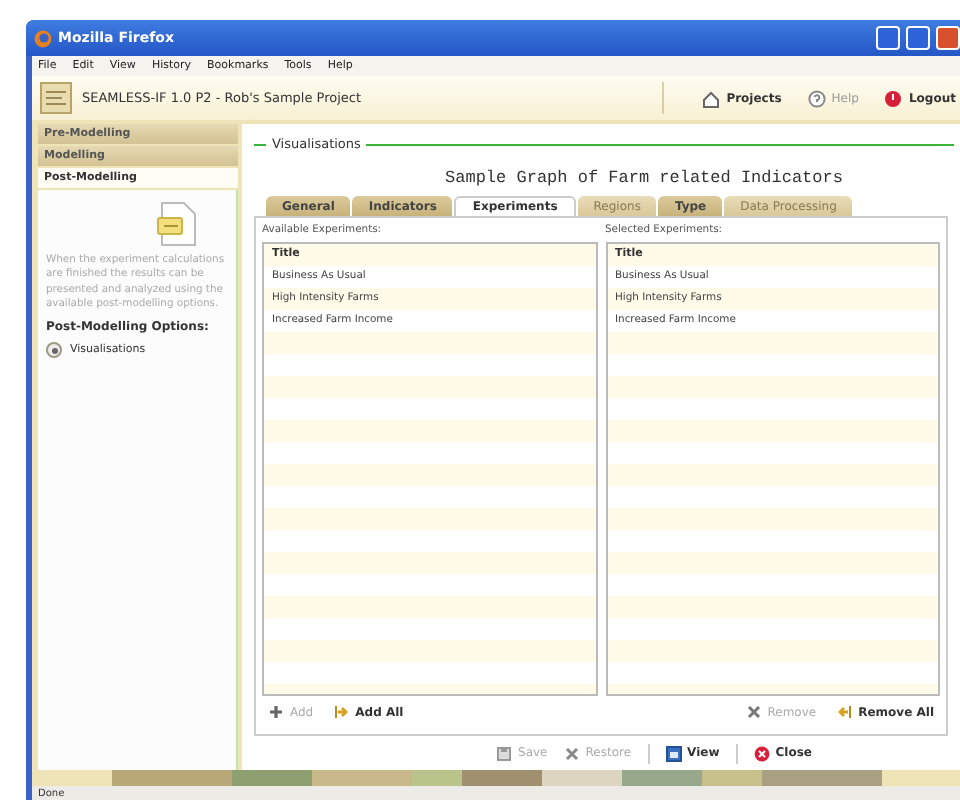 The height and width of the screenshot is (800, 960). What do you see at coordinates (673, 753) in the screenshot?
I see `window-icon` at bounding box center [673, 753].